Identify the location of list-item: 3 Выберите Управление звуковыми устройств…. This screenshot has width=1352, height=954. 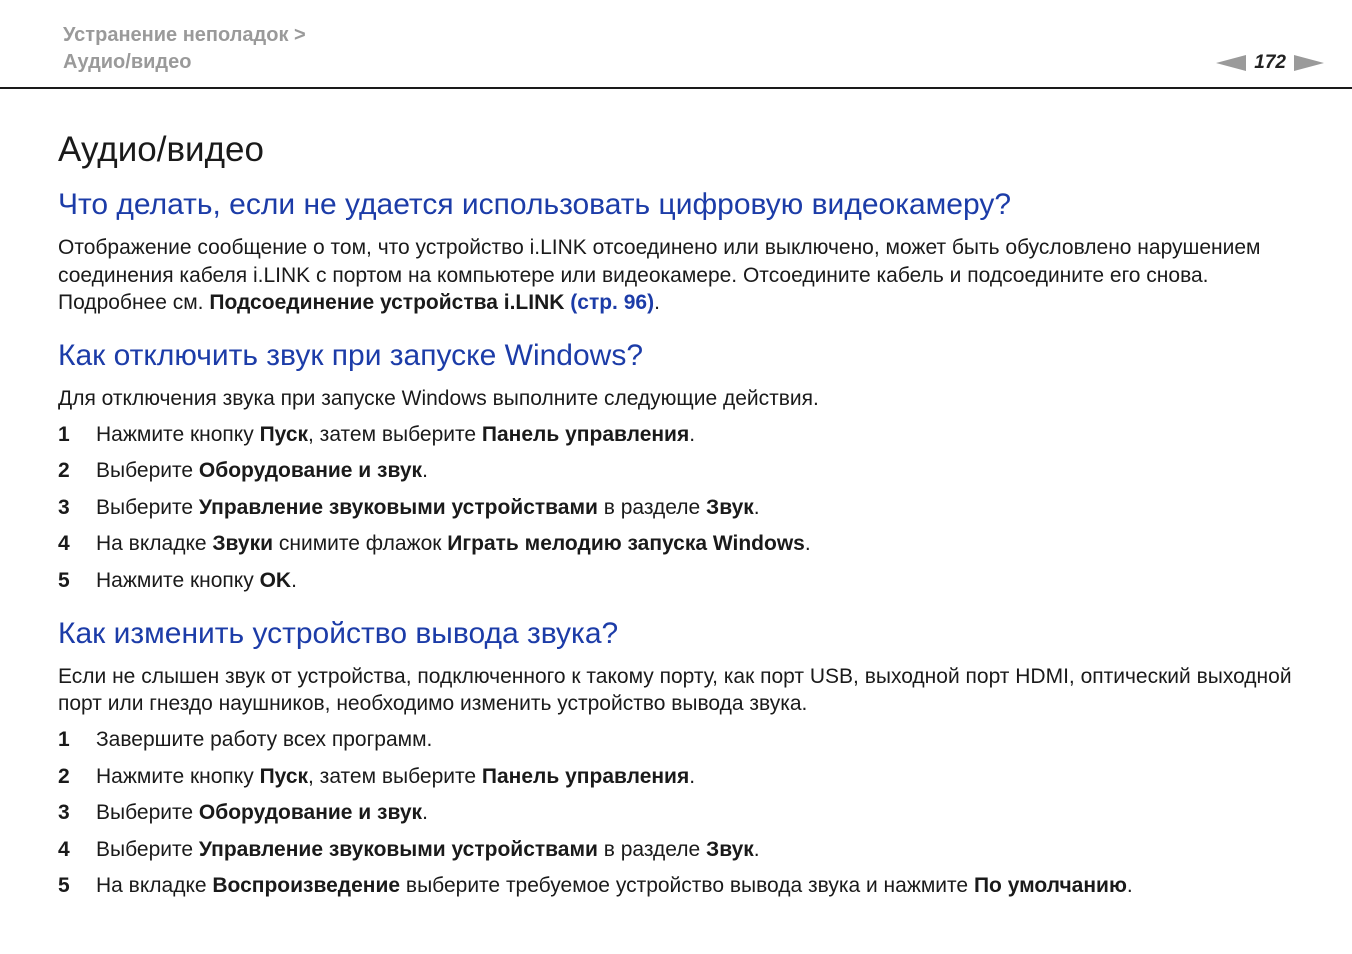
(688, 508).